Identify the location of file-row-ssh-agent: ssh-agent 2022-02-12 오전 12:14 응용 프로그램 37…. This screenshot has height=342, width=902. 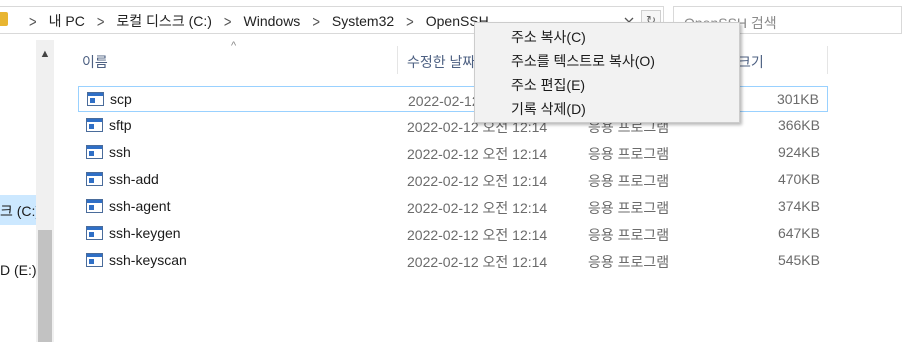
(453, 207).